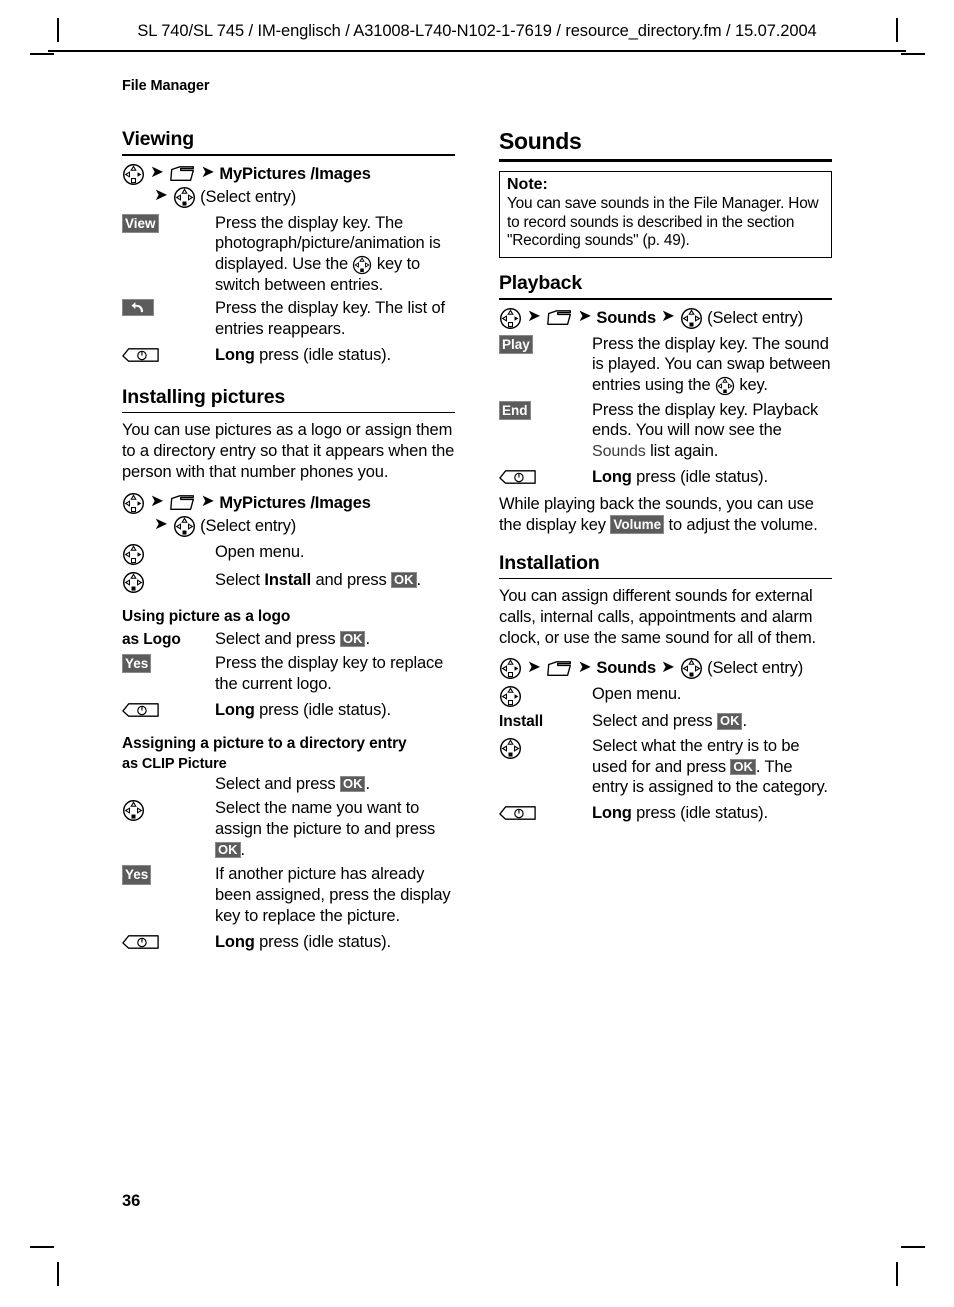  Describe the element at coordinates (138, 308) in the screenshot. I see `display-key-back` at that location.